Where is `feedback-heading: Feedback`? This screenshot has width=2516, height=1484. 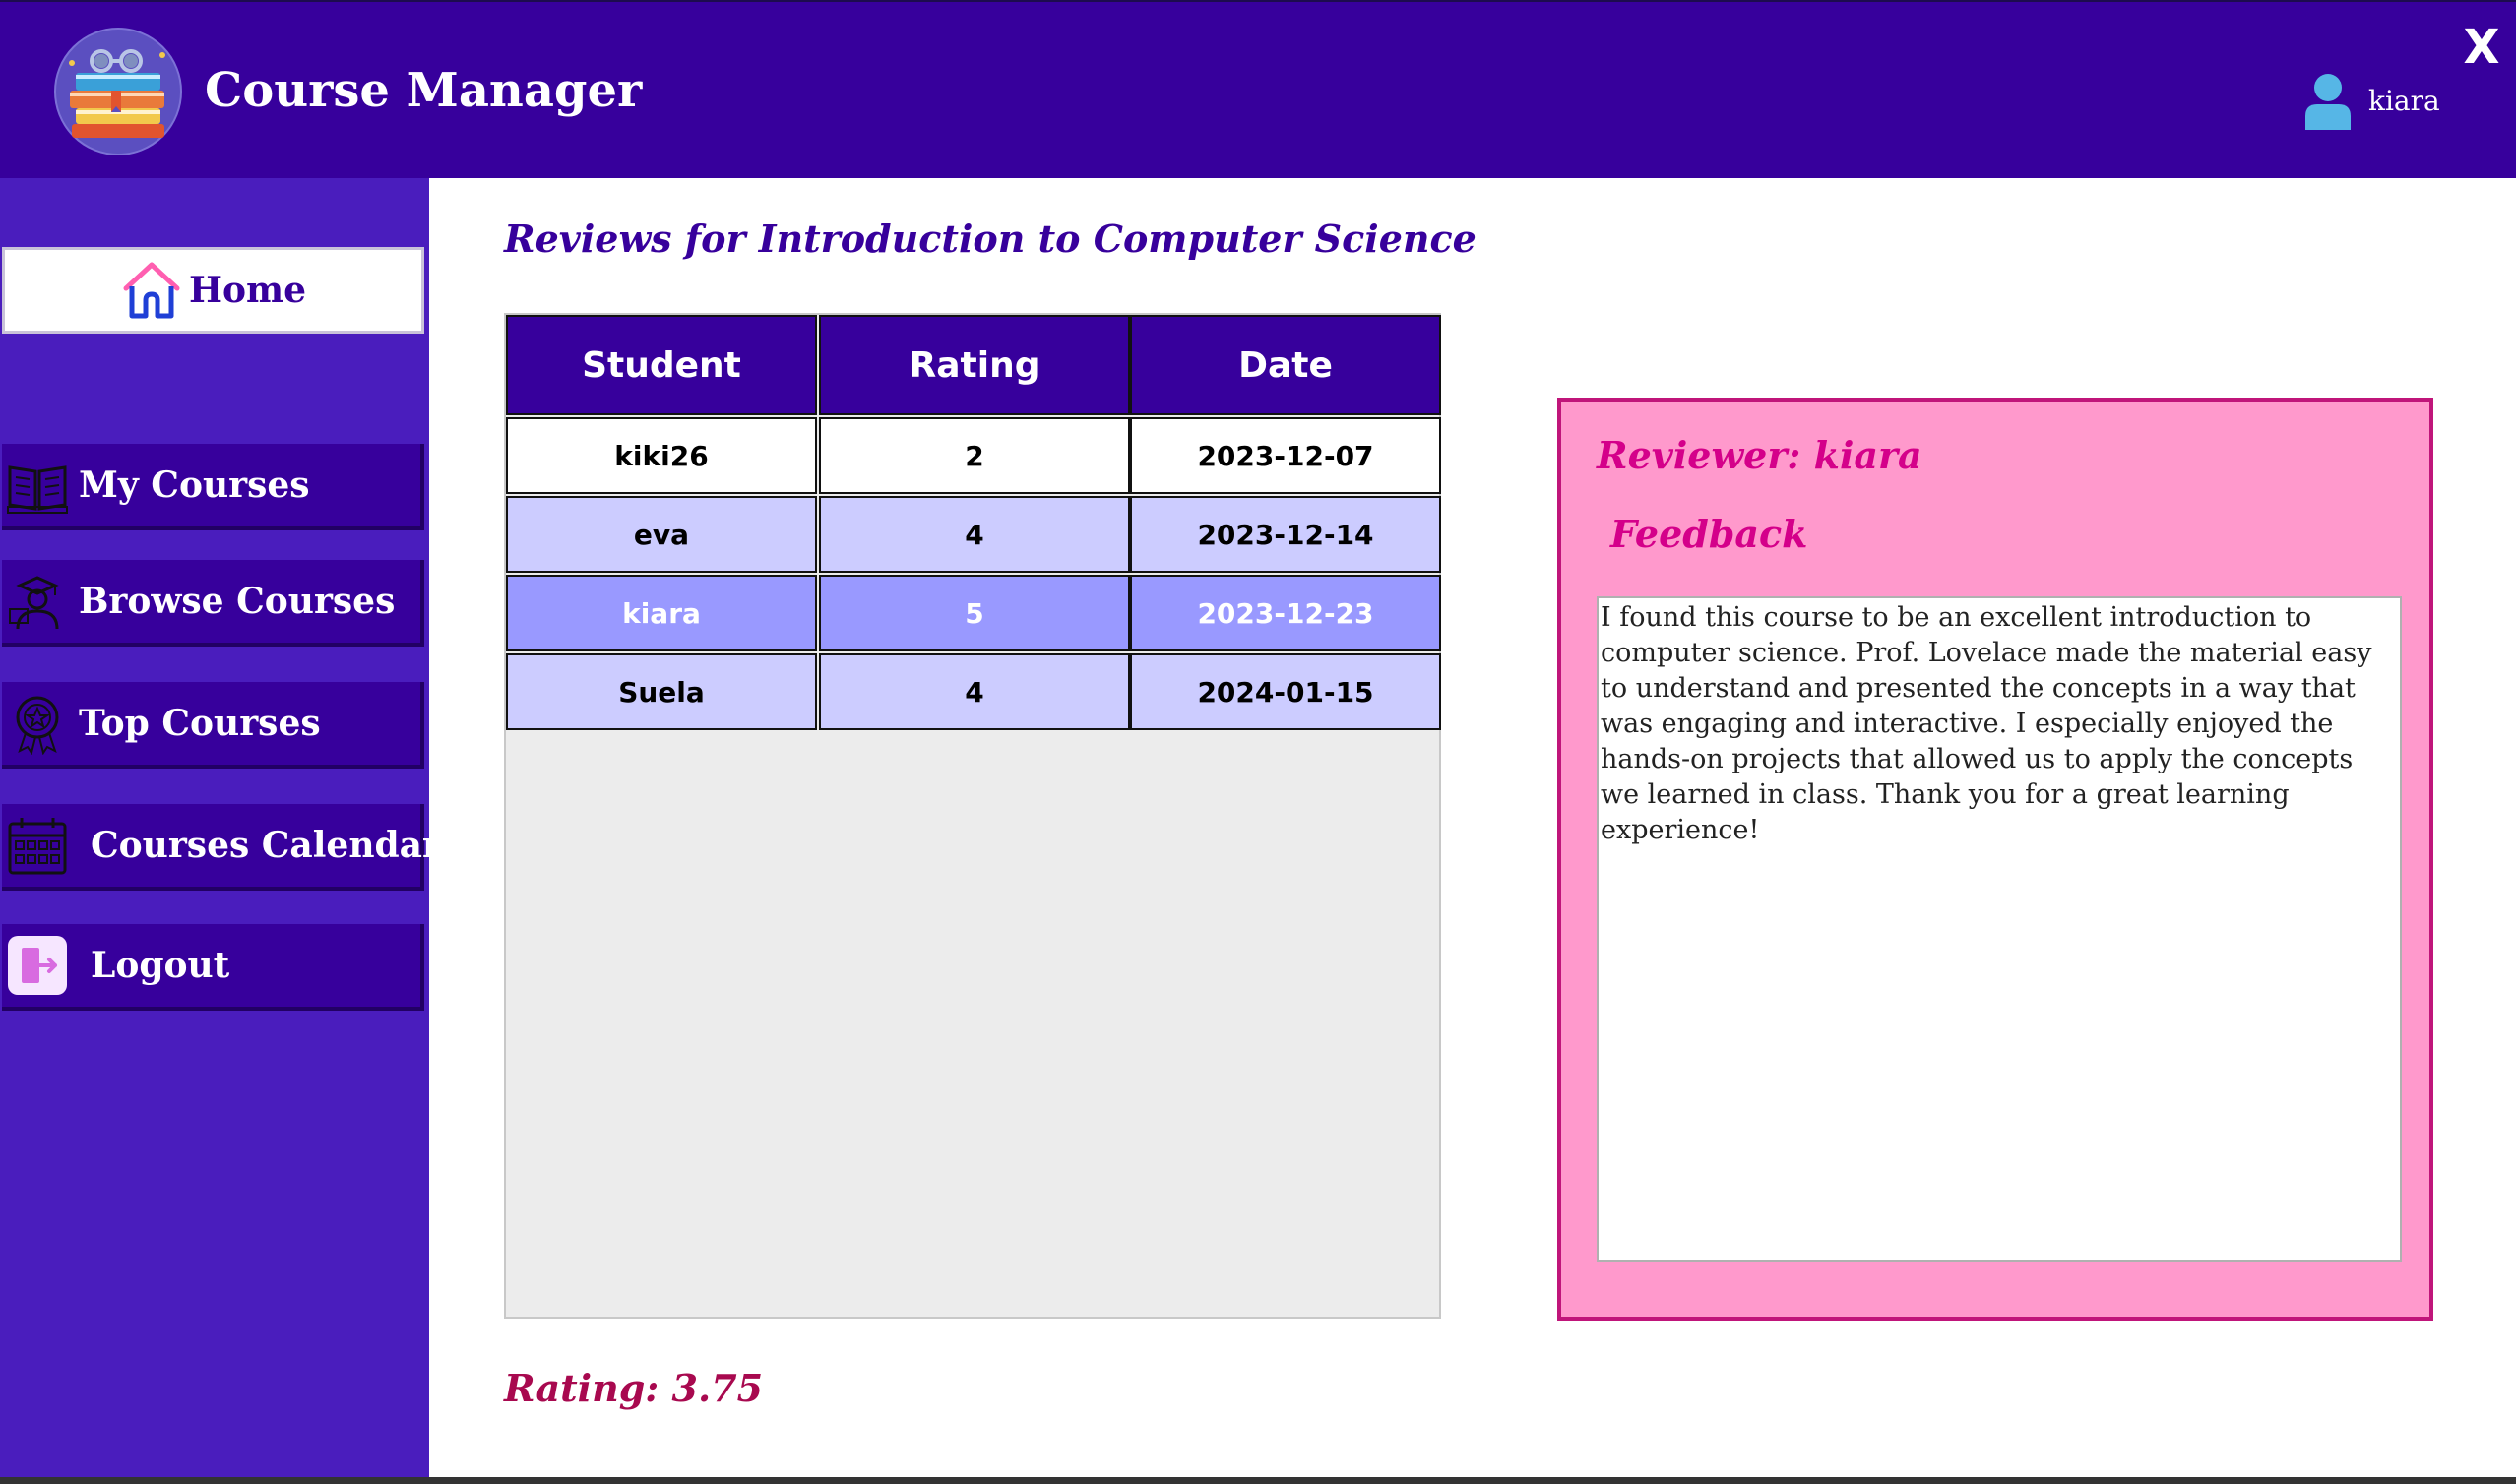 feedback-heading: Feedback is located at coordinates (1709, 534).